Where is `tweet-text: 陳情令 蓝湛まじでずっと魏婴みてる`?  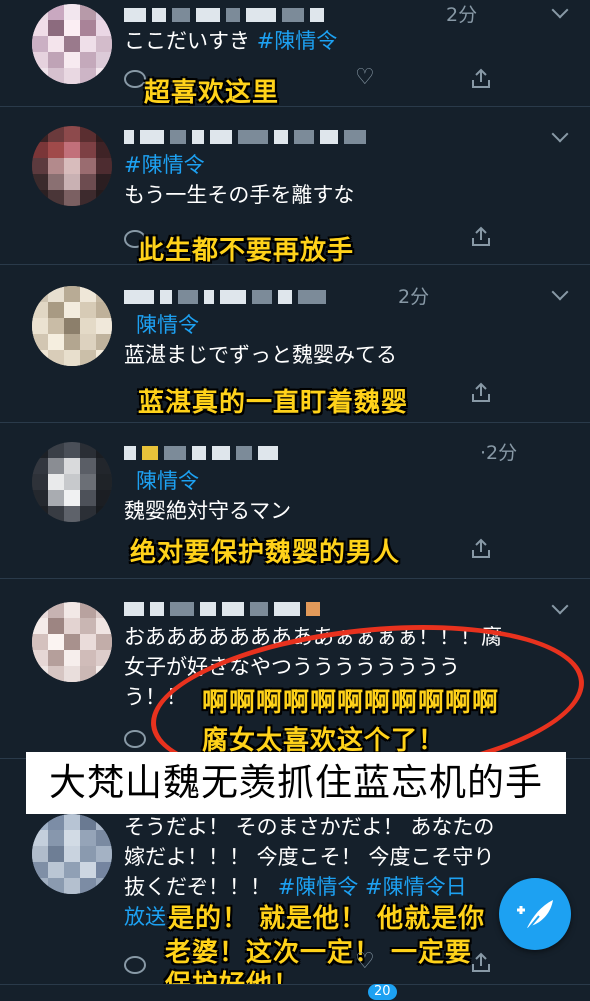 tweet-text: 陳情令 蓝湛まじでずっと魏婴みてる is located at coordinates (260, 340).